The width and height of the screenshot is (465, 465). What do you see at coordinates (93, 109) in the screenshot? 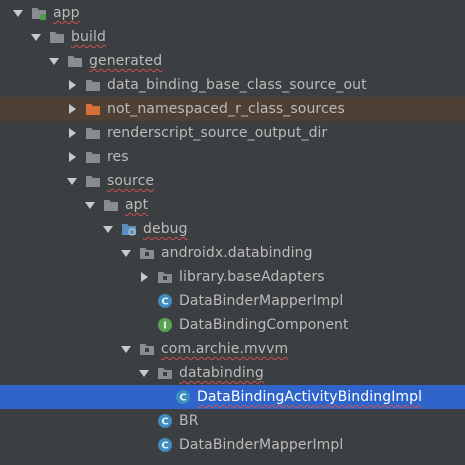
I see `folder-orange-icon` at bounding box center [93, 109].